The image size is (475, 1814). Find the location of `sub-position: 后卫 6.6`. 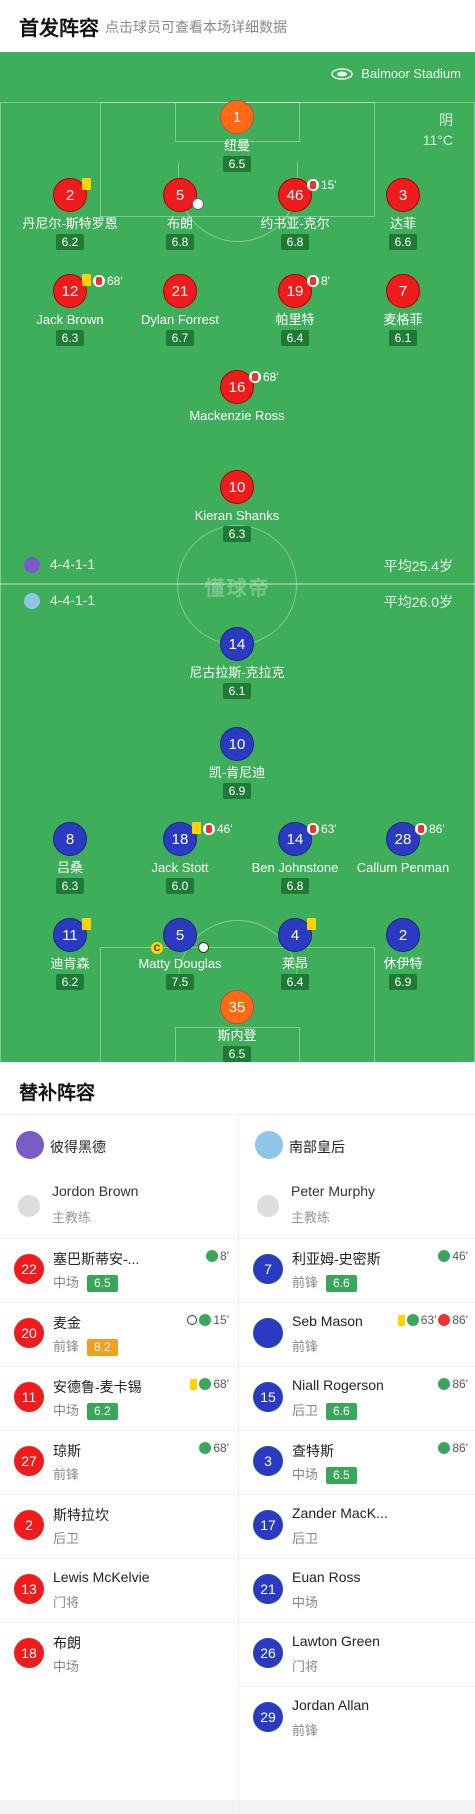

sub-position: 后卫 6.6 is located at coordinates (324, 1410).